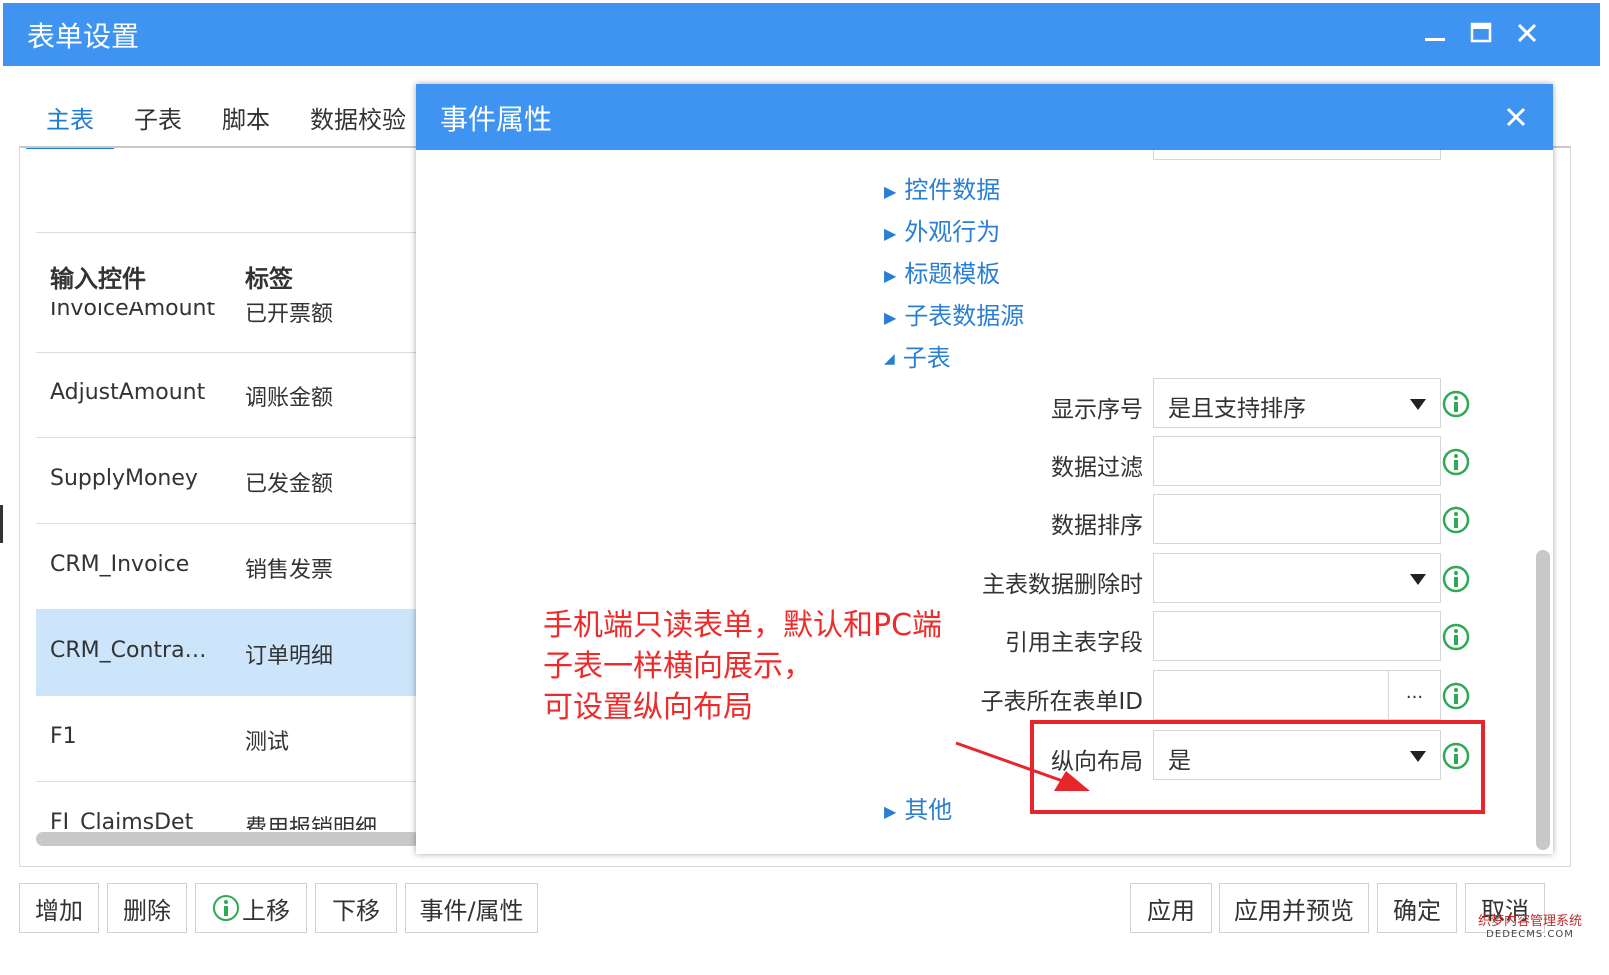  What do you see at coordinates (311, 823) in the screenshot?
I see `cell-label: 费用报销明细` at bounding box center [311, 823].